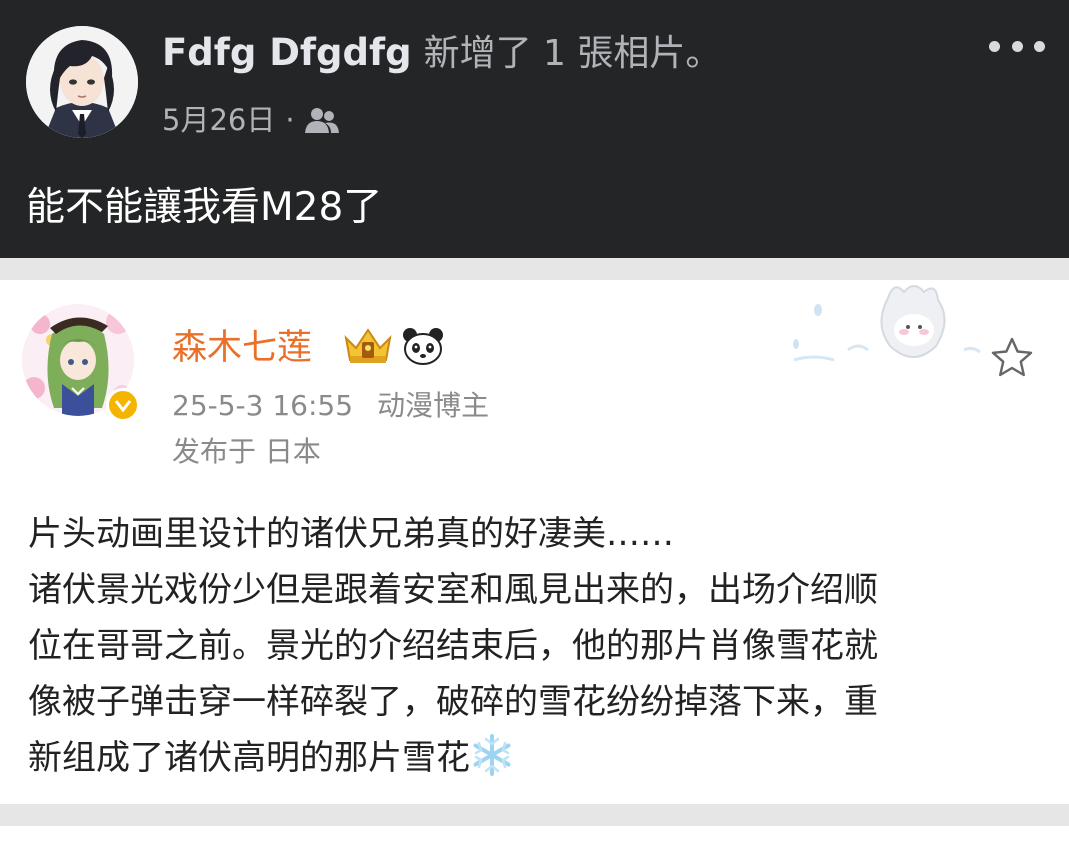 This screenshot has width=1069, height=843. What do you see at coordinates (204, 207) in the screenshot?
I see `post-text: 能不能讓我看M28了` at bounding box center [204, 207].